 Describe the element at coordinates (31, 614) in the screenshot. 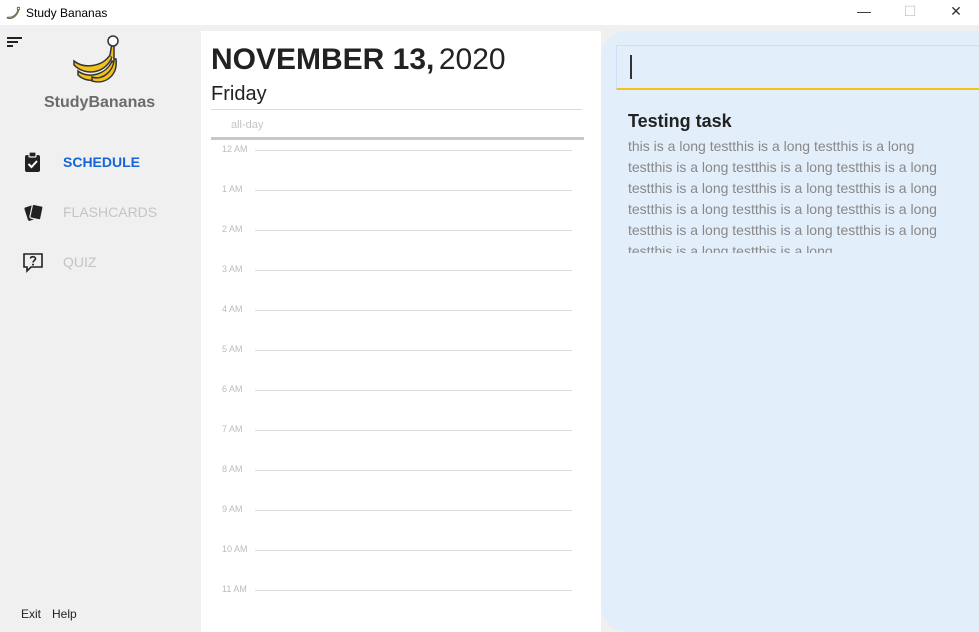

I see `exit-link: Exit` at that location.